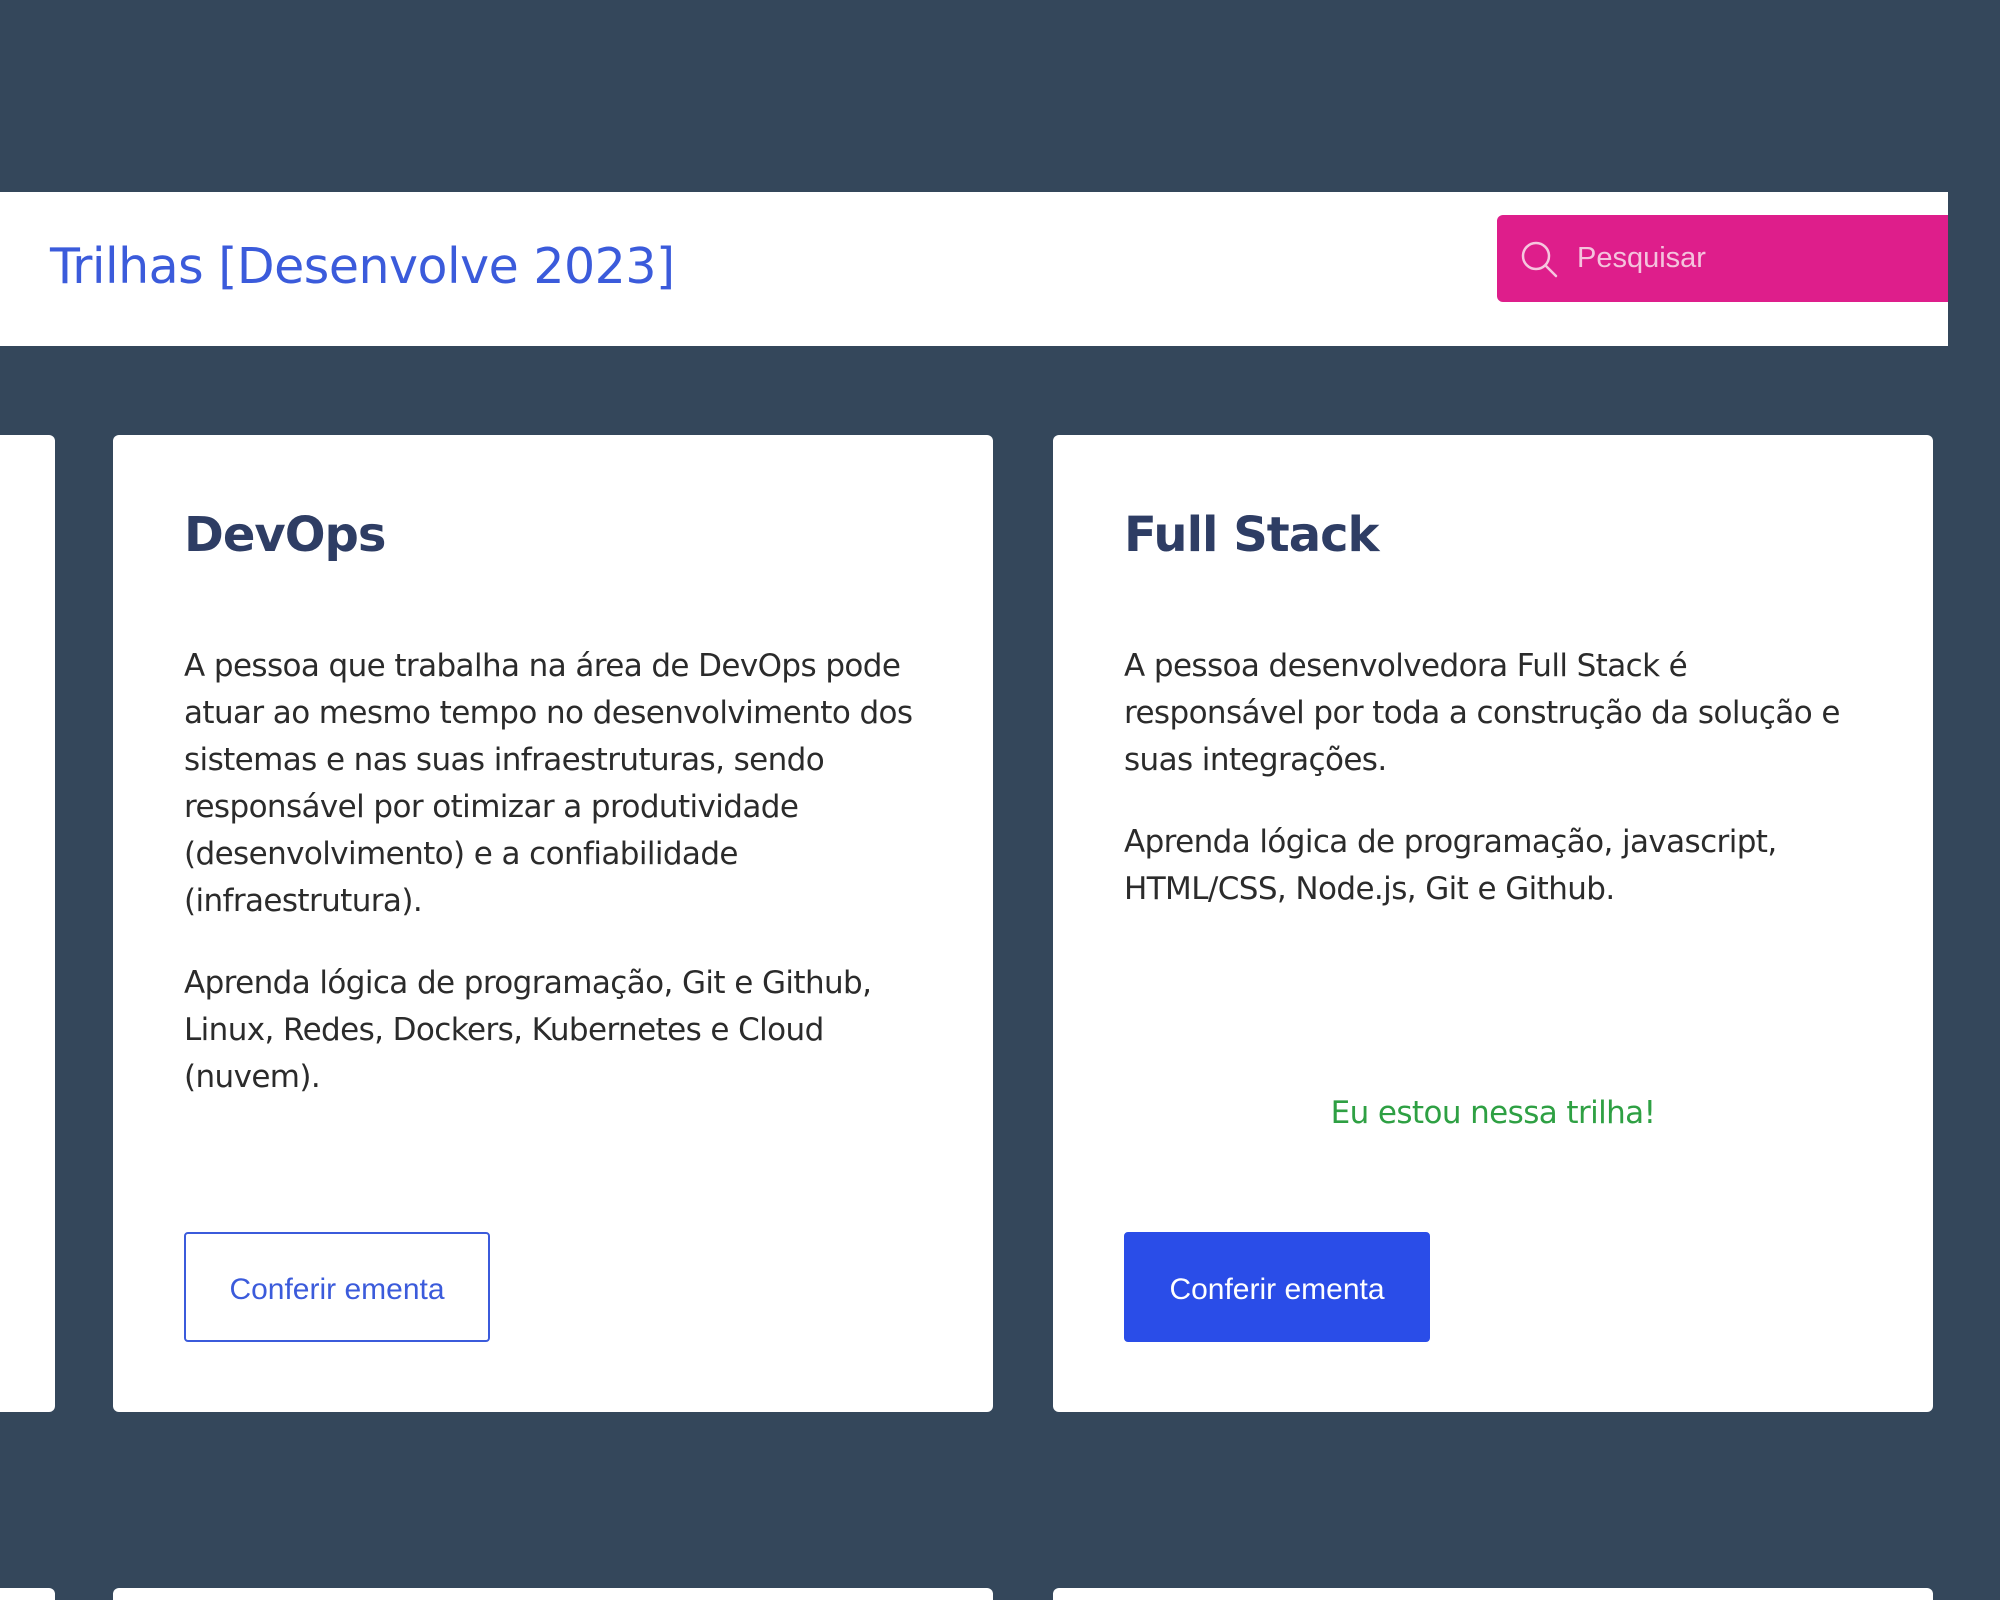 Image resolution: width=2000 pixels, height=1600 pixels. Describe the element at coordinates (285, 535) in the screenshot. I see `card-title: DevOps` at that location.